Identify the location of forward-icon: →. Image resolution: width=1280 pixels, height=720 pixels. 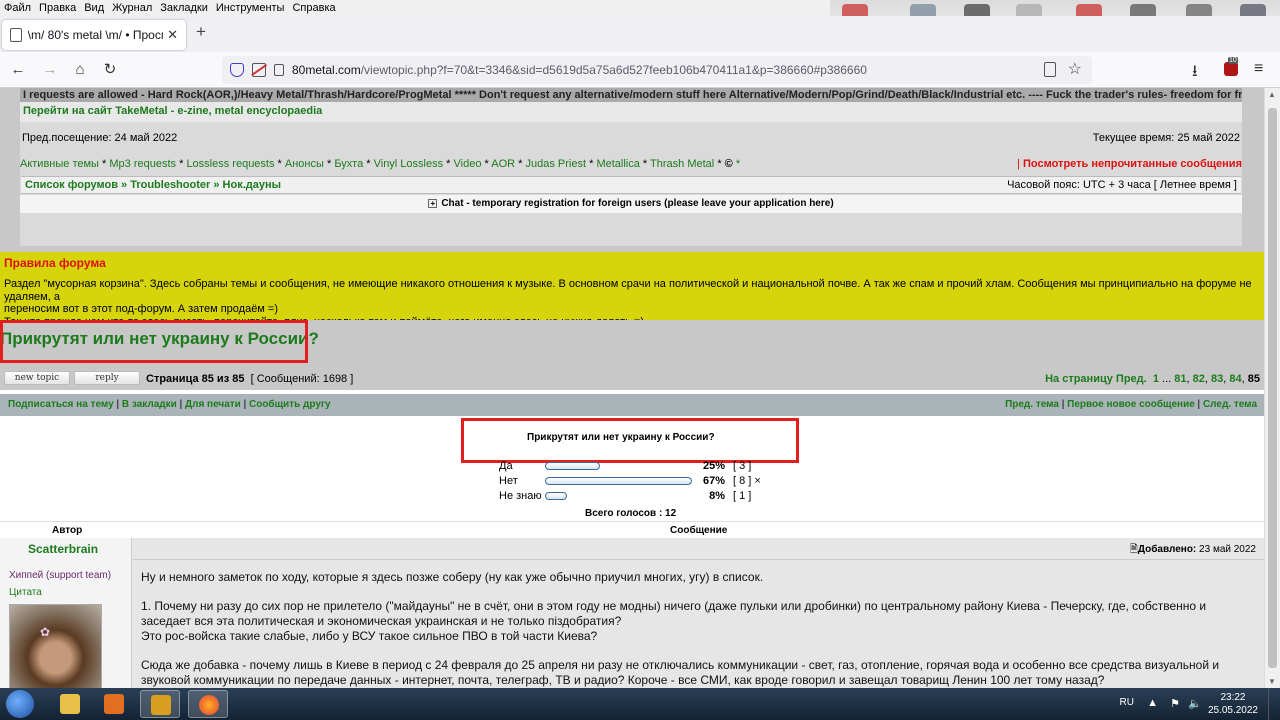
(50, 70).